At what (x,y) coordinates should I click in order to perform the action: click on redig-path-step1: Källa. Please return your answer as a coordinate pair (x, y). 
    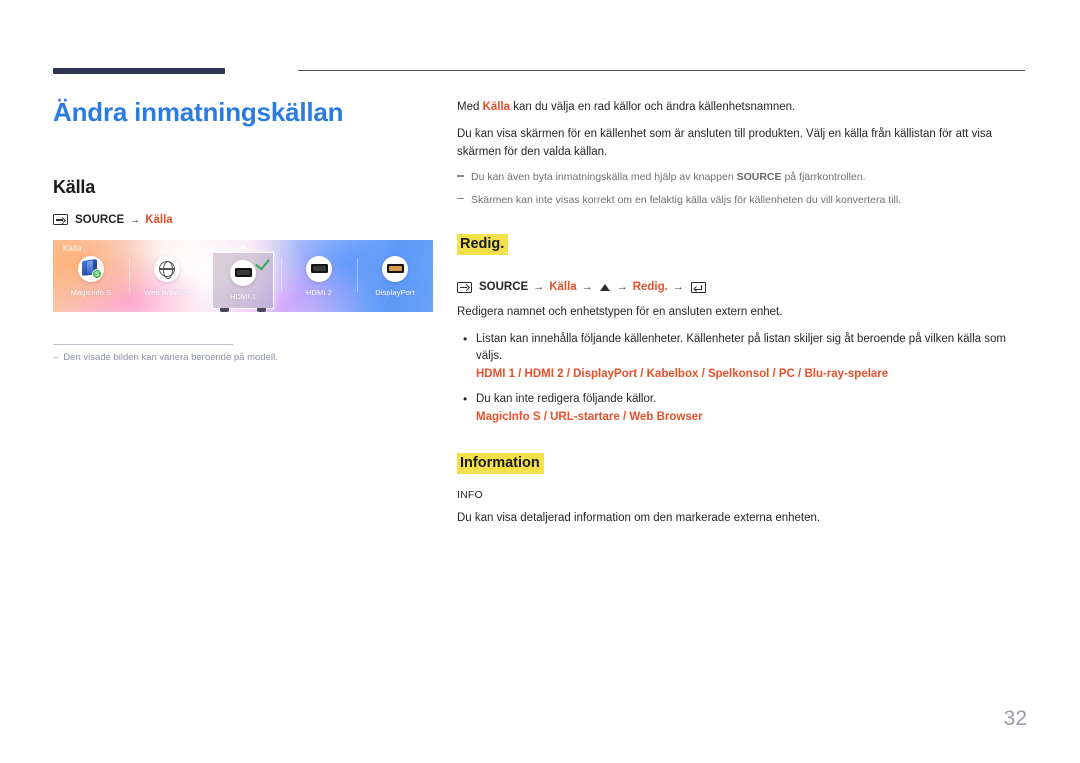
    Looking at the image, I should click on (563, 287).